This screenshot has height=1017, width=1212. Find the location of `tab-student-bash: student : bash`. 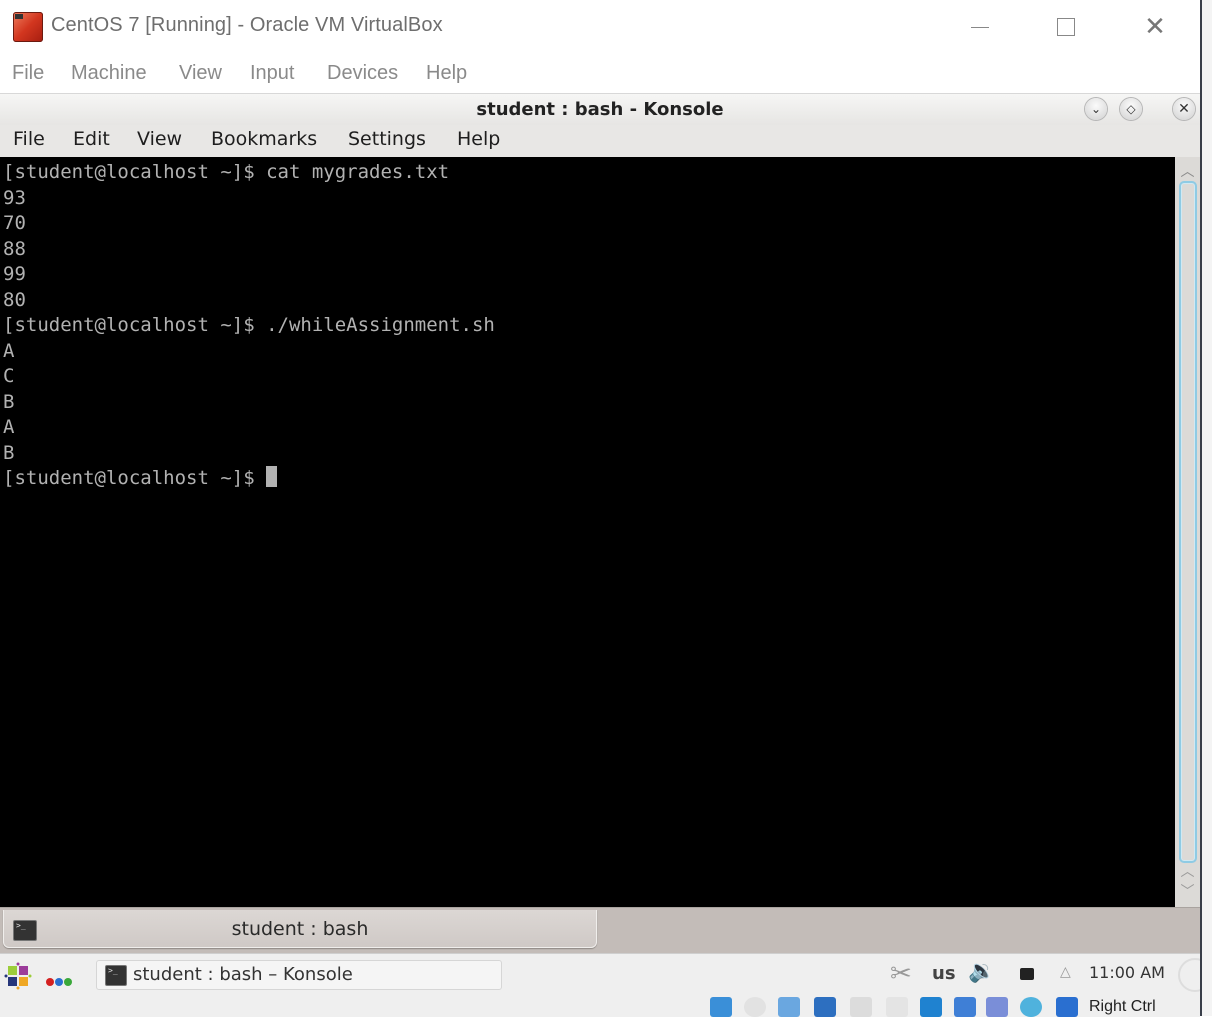

tab-student-bash: student : bash is located at coordinates (300, 929).